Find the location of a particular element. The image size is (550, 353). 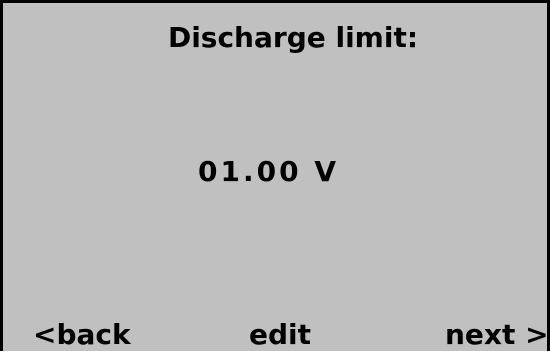

back-softkey: <back is located at coordinates (82, 335).